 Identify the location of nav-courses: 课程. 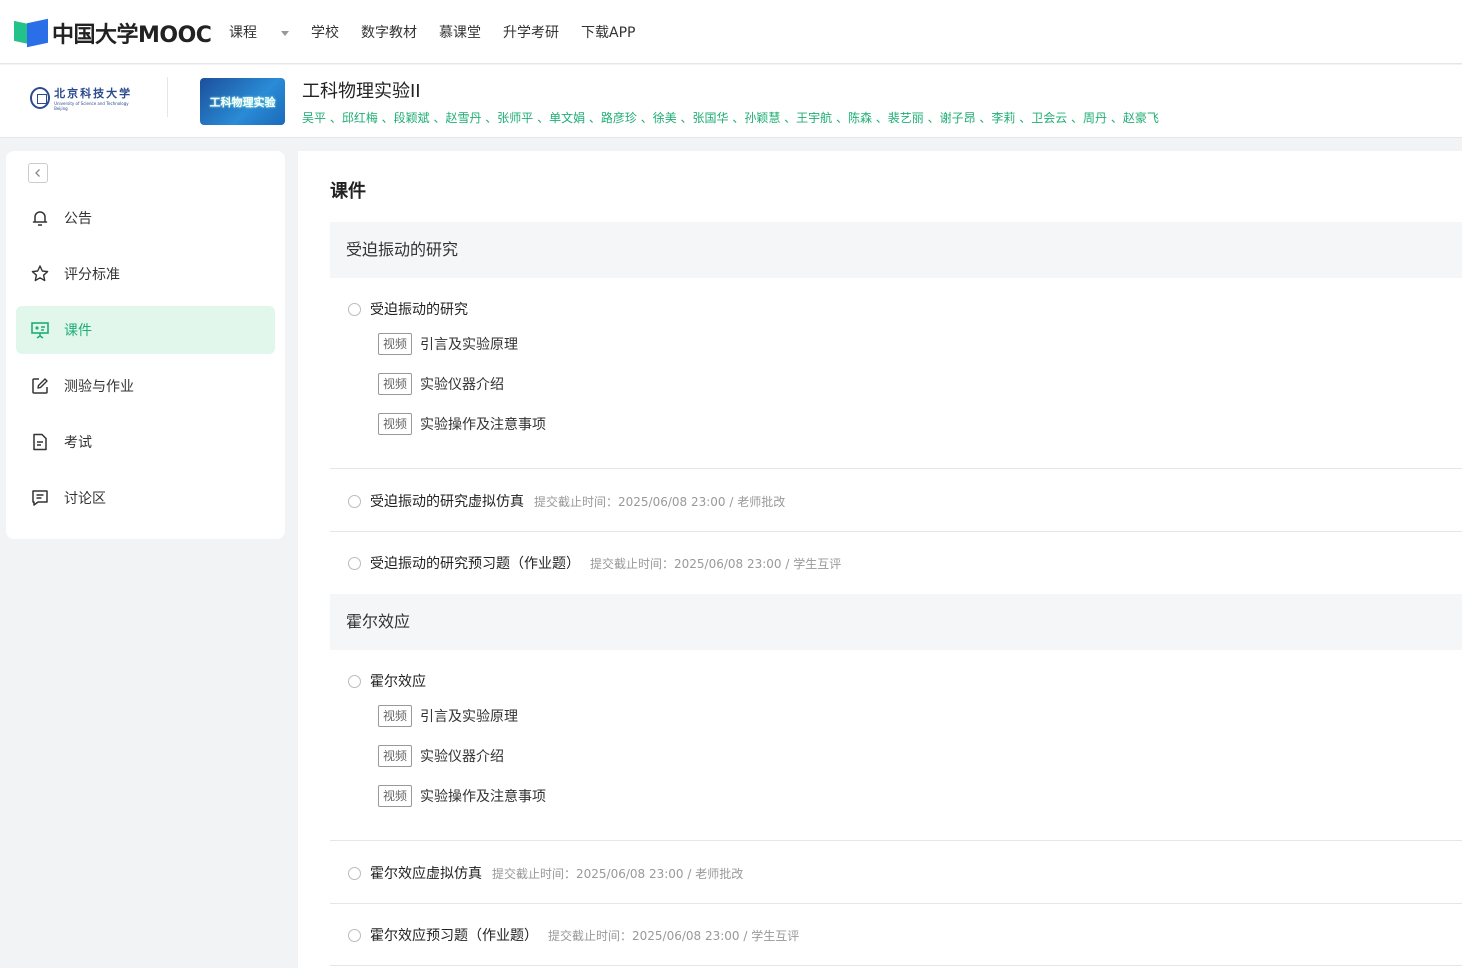
(259, 32).